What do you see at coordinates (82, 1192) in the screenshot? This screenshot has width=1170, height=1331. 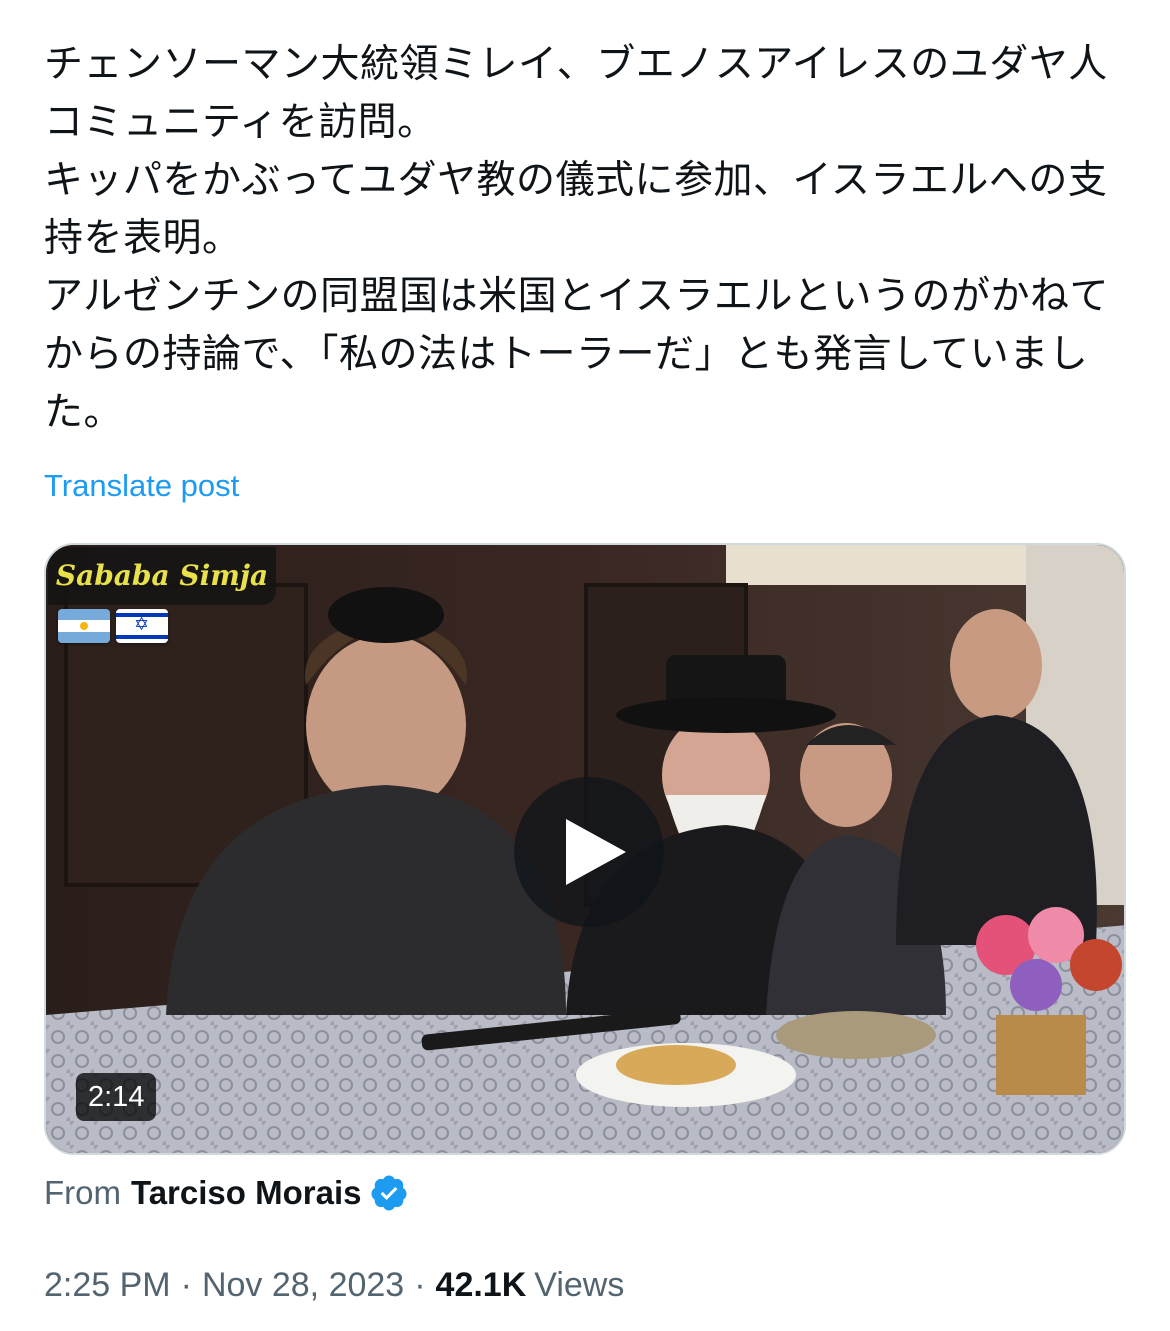 I see `source-prefix: From` at bounding box center [82, 1192].